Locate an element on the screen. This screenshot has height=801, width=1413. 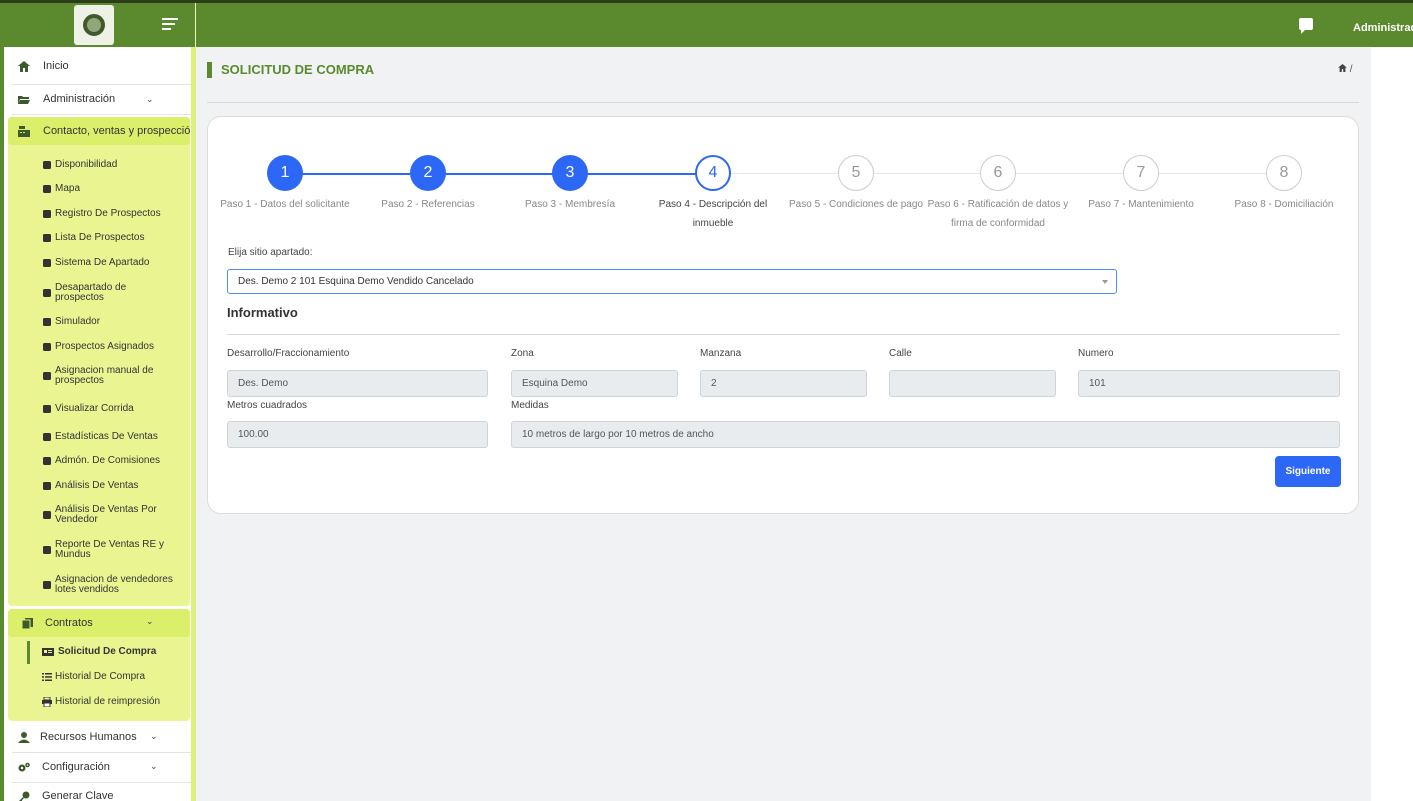
metros-label: Metros cuadrados is located at coordinates (267, 405).